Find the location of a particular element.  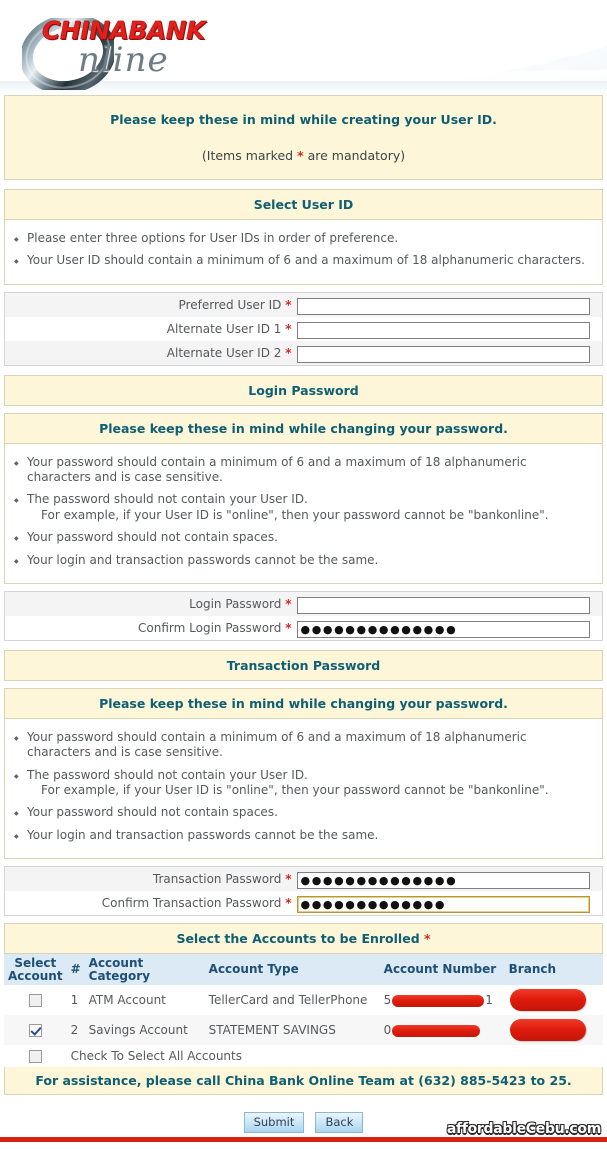

transaction-password-label: Transaction Password is located at coordinates (217, 879).